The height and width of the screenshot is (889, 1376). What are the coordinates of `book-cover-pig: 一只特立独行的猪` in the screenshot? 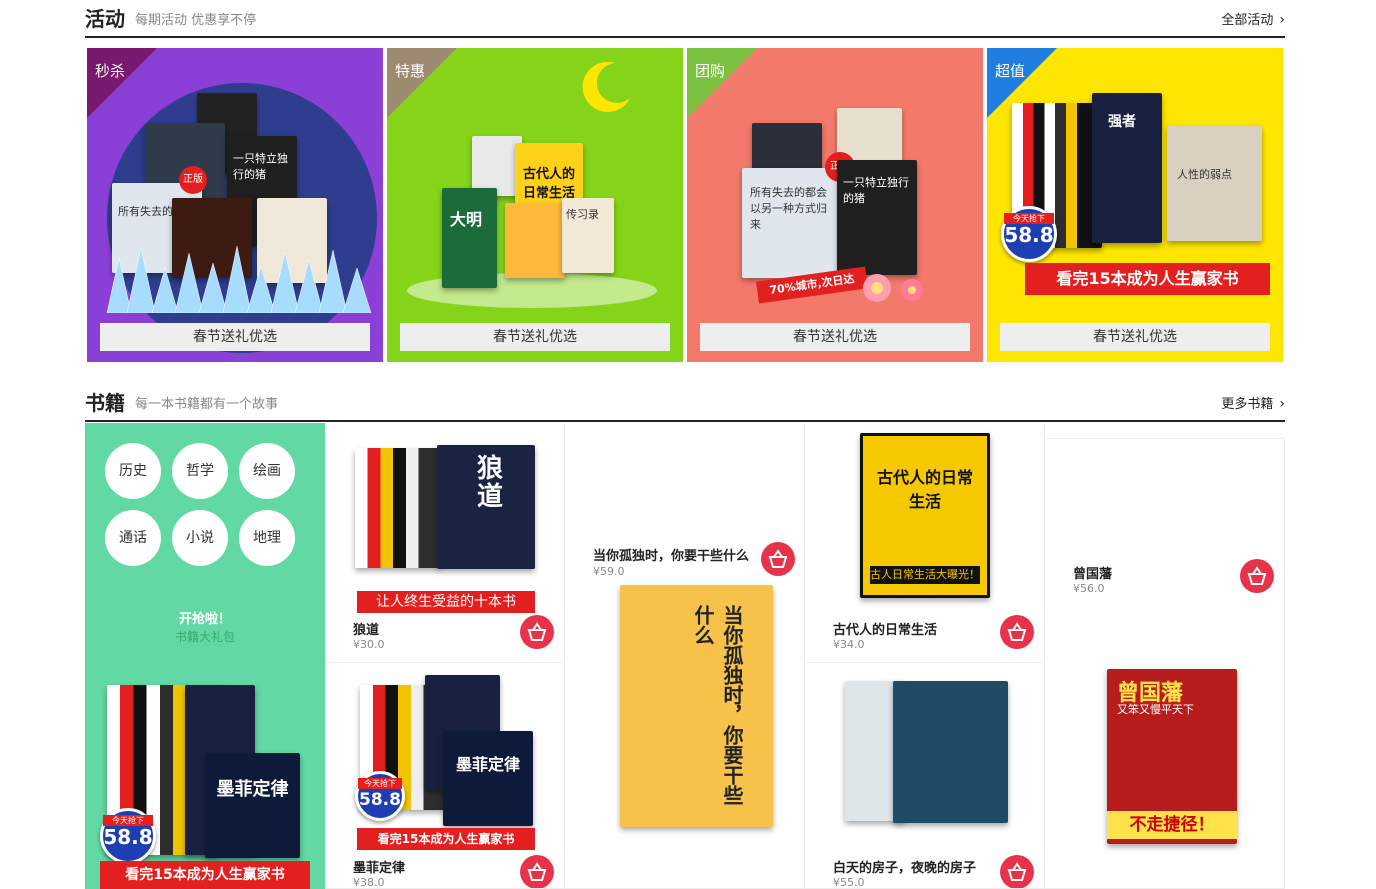 It's located at (877, 217).